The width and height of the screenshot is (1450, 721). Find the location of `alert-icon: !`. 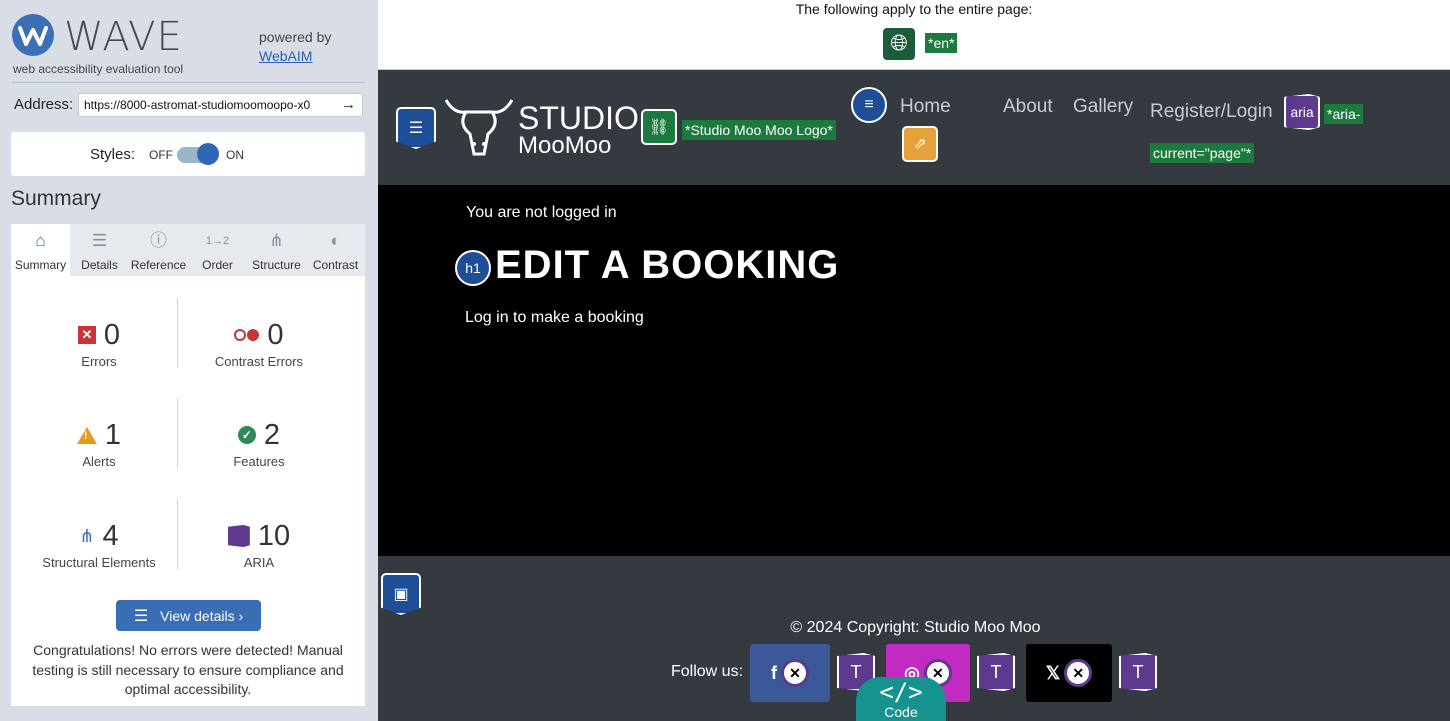

alert-icon: ! is located at coordinates (86, 435).